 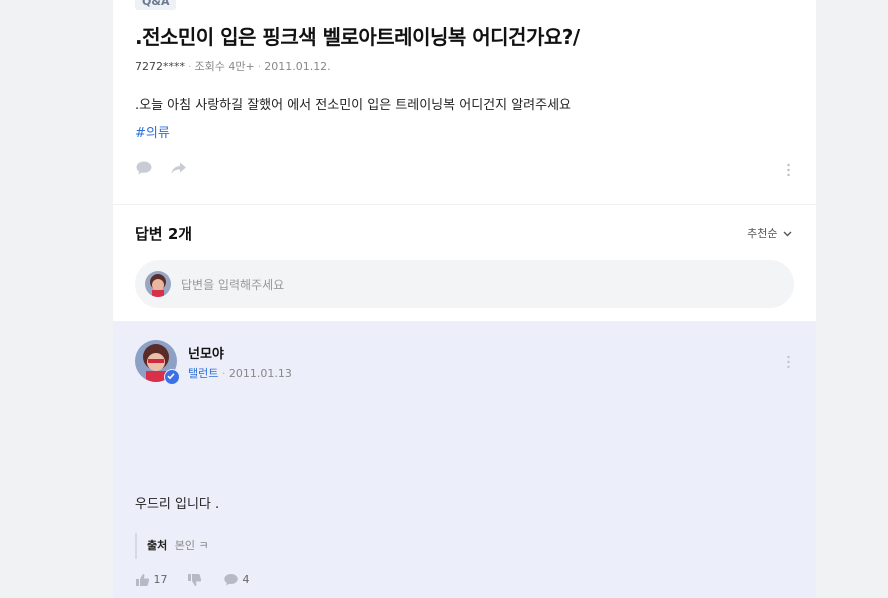 What do you see at coordinates (191, 545) in the screenshot?
I see `source-value: 본인 ㅋ` at bounding box center [191, 545].